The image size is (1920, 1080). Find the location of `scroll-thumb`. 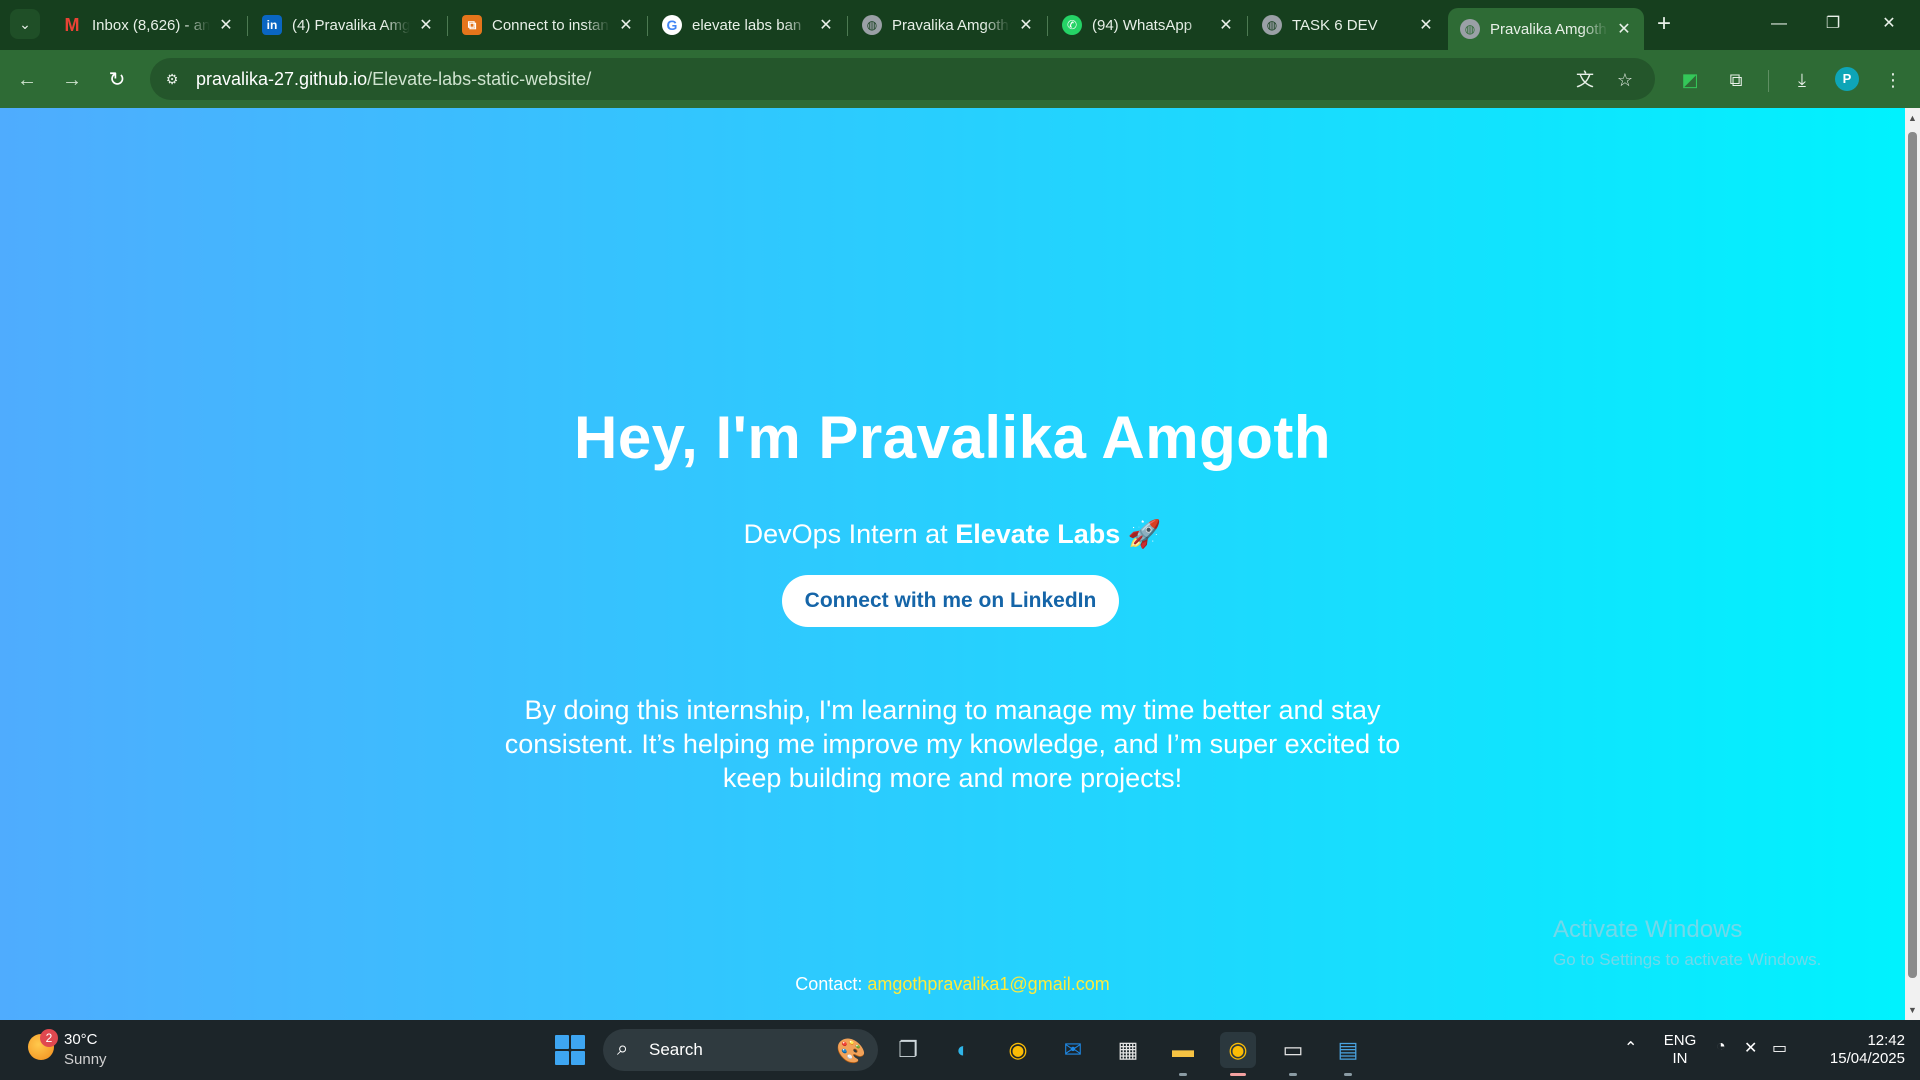

scroll-thumb is located at coordinates (1912, 555).